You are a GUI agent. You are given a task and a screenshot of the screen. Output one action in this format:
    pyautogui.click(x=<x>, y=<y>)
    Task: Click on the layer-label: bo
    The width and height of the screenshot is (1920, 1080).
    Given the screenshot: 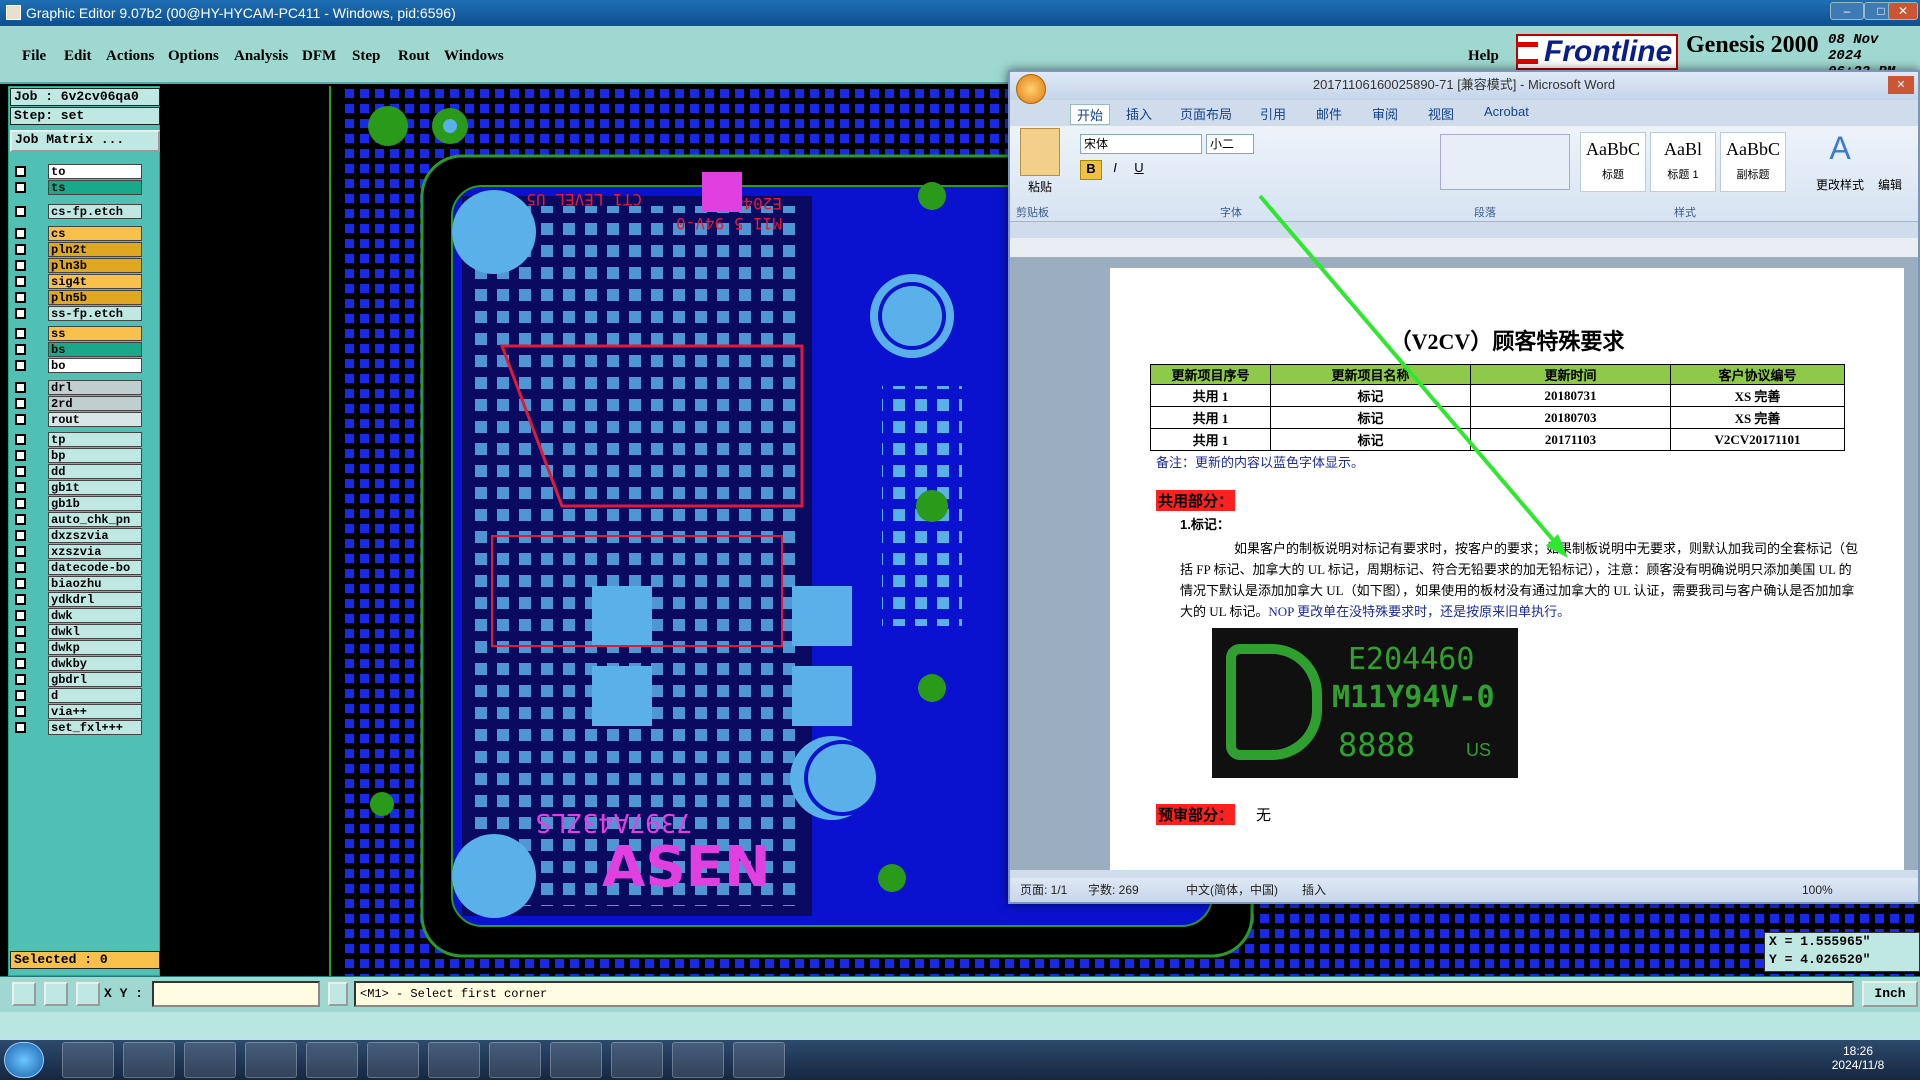 What is the action you would take?
    pyautogui.click(x=95, y=365)
    